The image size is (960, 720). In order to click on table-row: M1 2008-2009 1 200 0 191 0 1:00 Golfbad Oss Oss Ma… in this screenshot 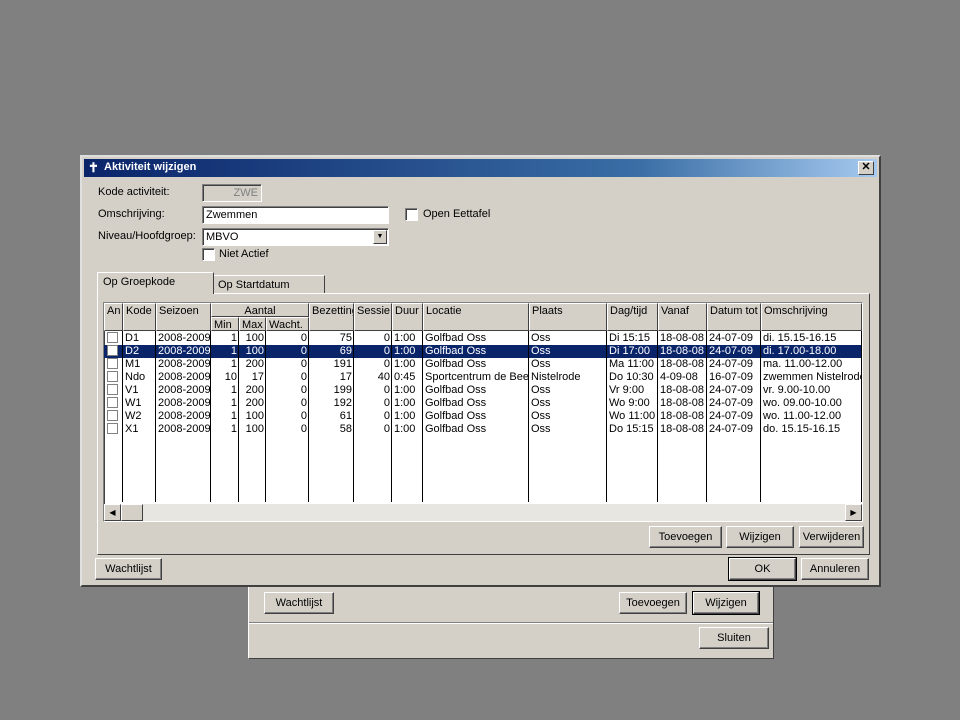, I will do `click(483, 364)`.